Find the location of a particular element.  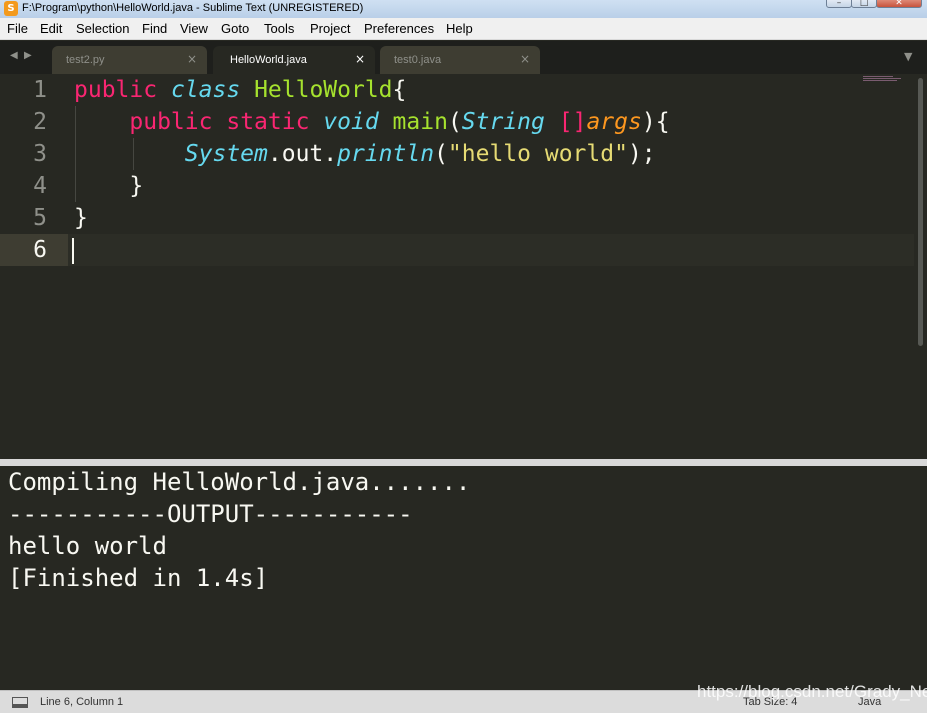

code-token: .out. is located at coordinates (302, 154).